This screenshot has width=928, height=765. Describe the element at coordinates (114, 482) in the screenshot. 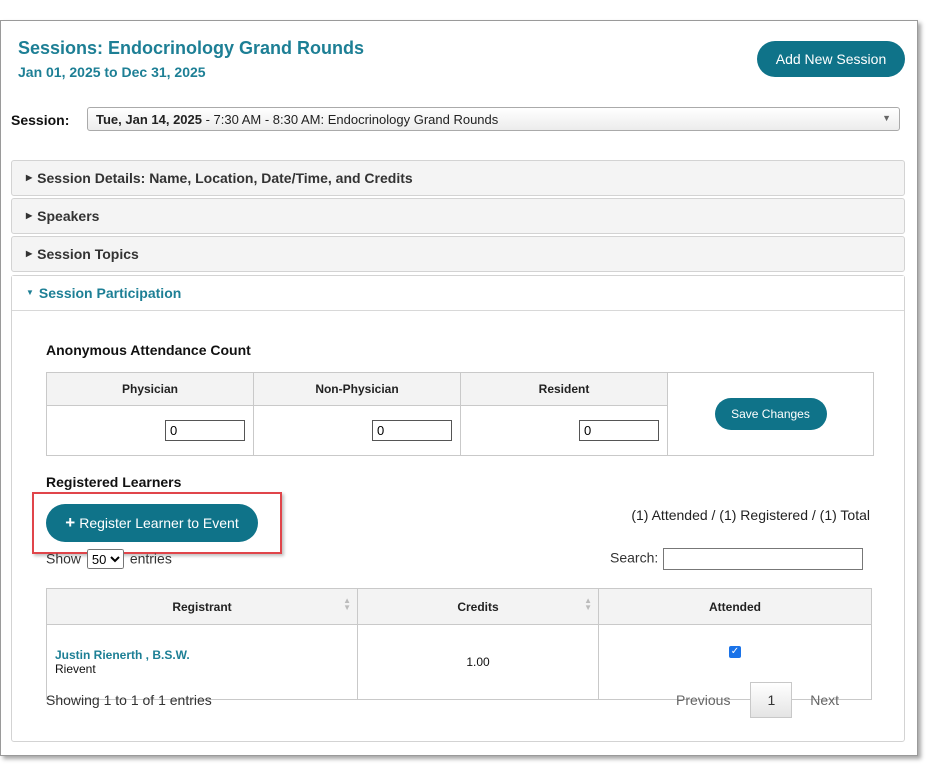

I see `registered-learners-title: Registered Learners` at that location.